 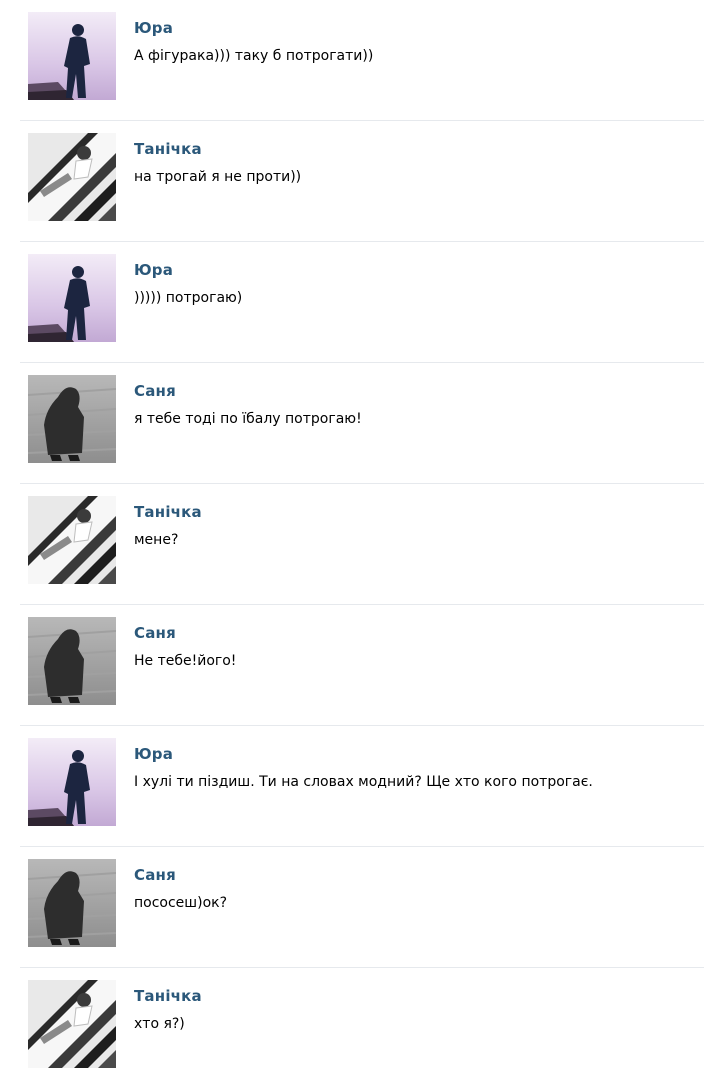 I want to click on comment-item: Танічка хто я?), so click(x=352, y=1024).